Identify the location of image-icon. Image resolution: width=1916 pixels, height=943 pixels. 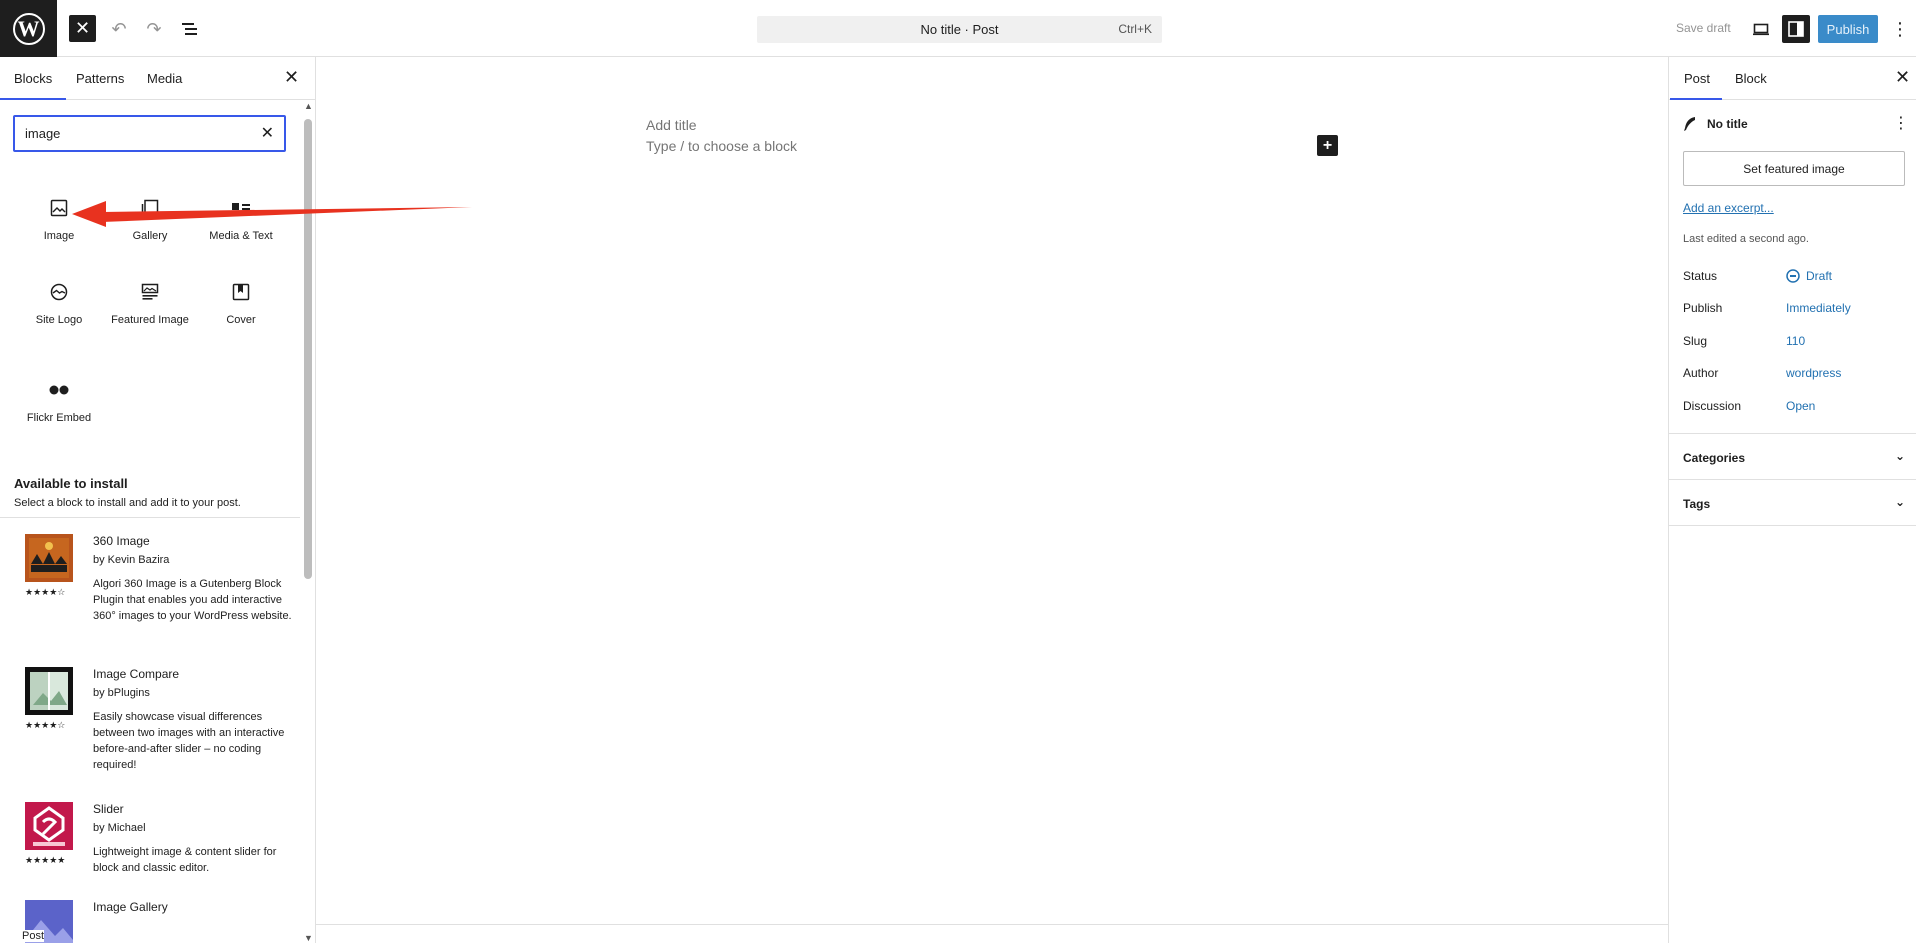
(59, 208).